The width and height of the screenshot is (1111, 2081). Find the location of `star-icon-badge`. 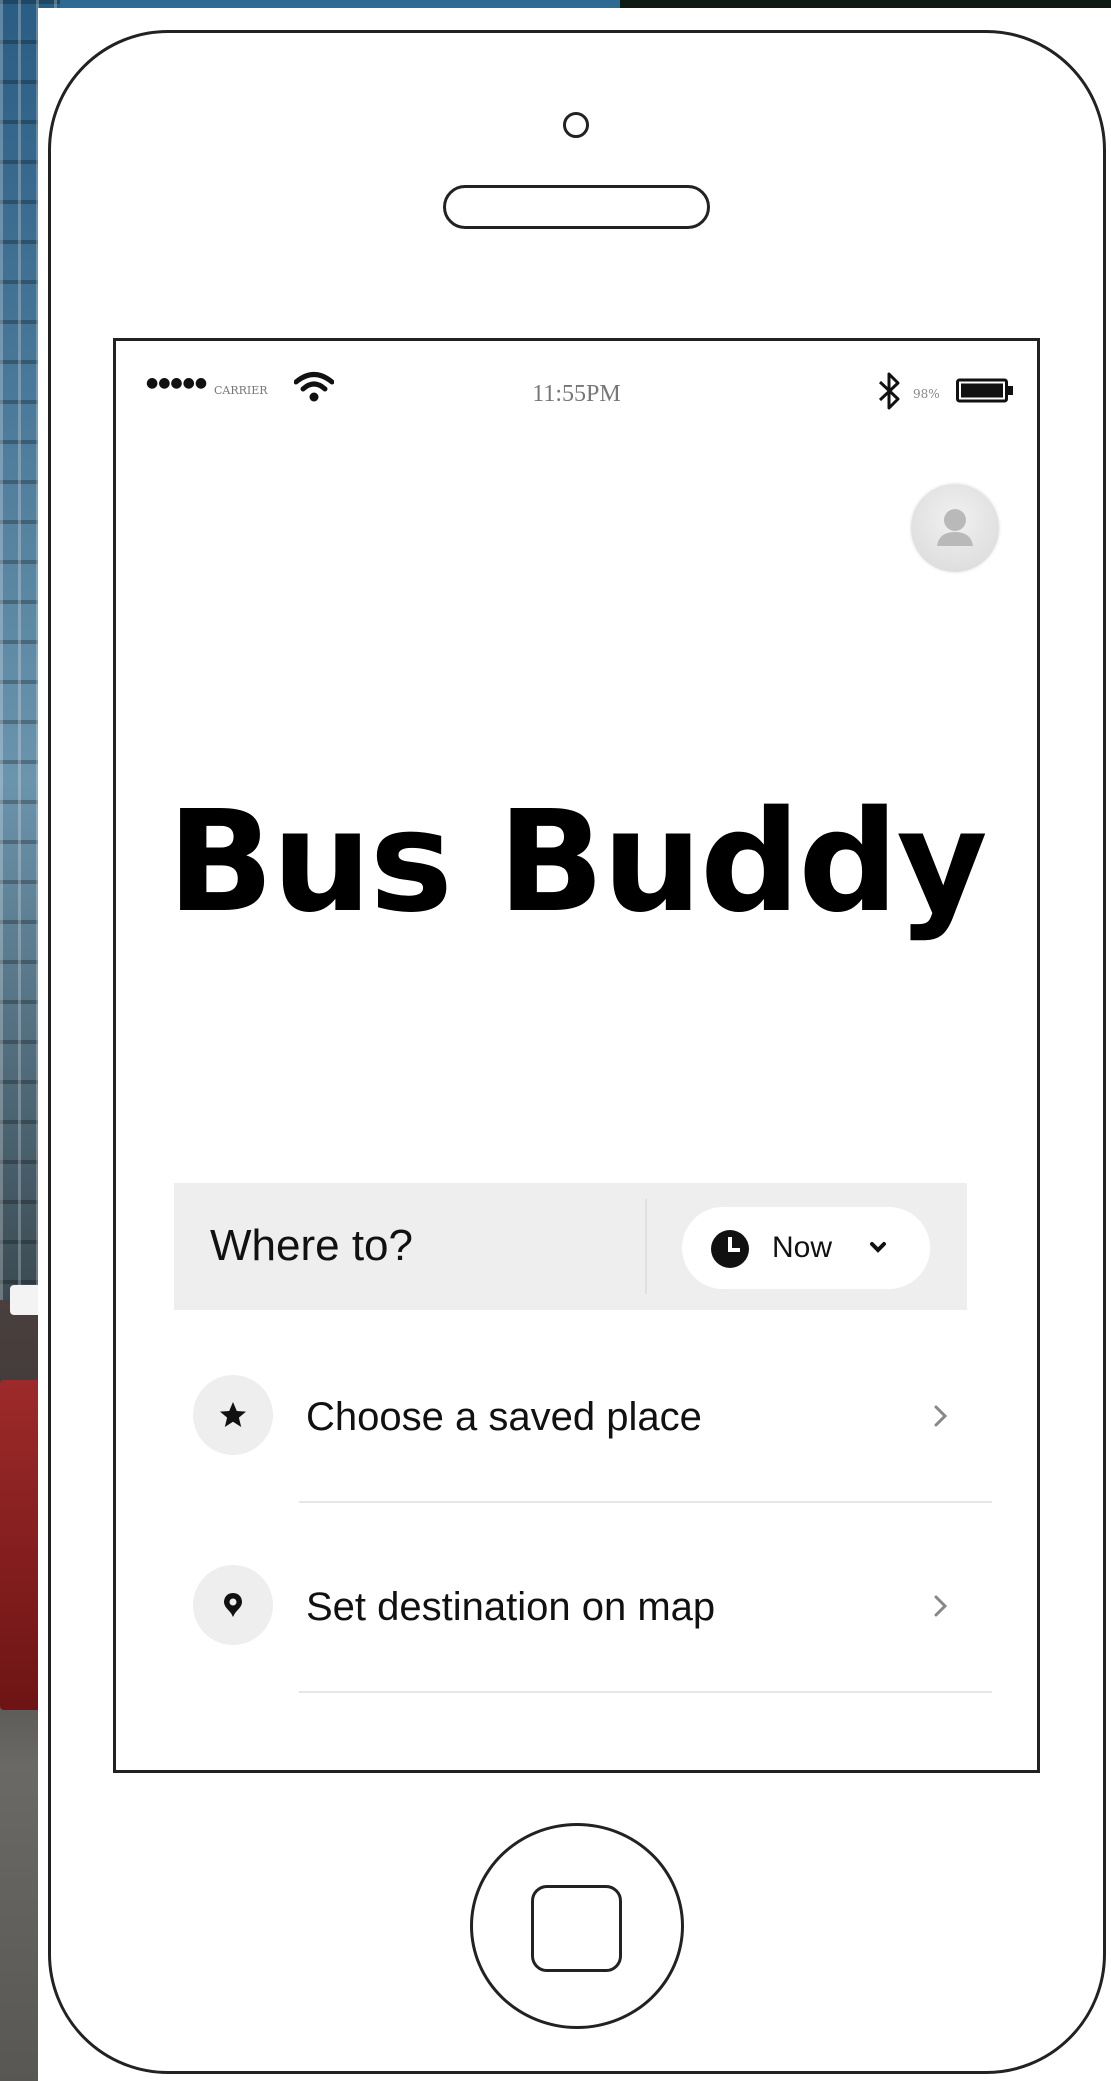

star-icon-badge is located at coordinates (233, 1415).